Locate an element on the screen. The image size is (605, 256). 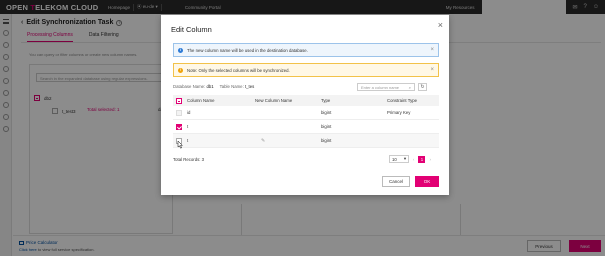
select-all-checkbox is located at coordinates (179, 100).